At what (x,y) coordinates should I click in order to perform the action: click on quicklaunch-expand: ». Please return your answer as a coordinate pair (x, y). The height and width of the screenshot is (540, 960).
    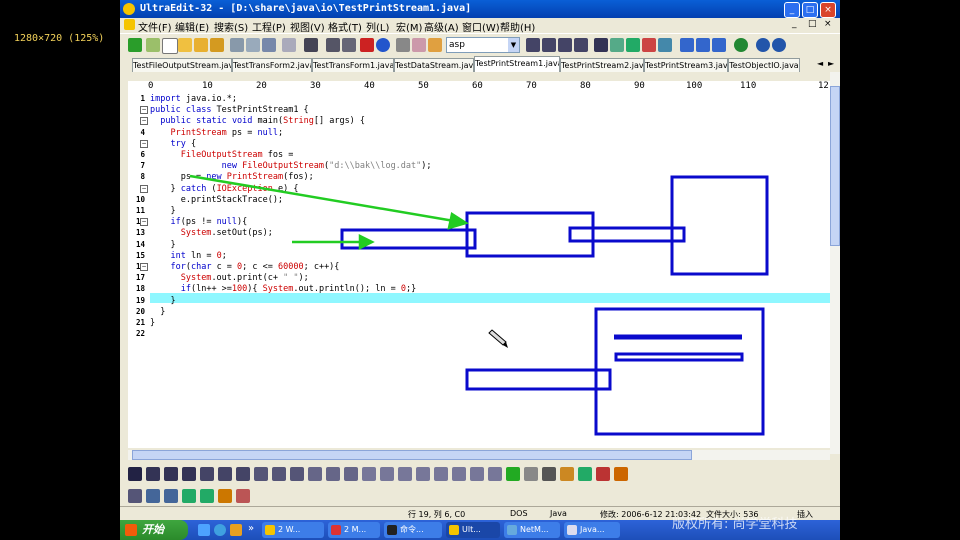
    Looking at the image, I should click on (251, 528).